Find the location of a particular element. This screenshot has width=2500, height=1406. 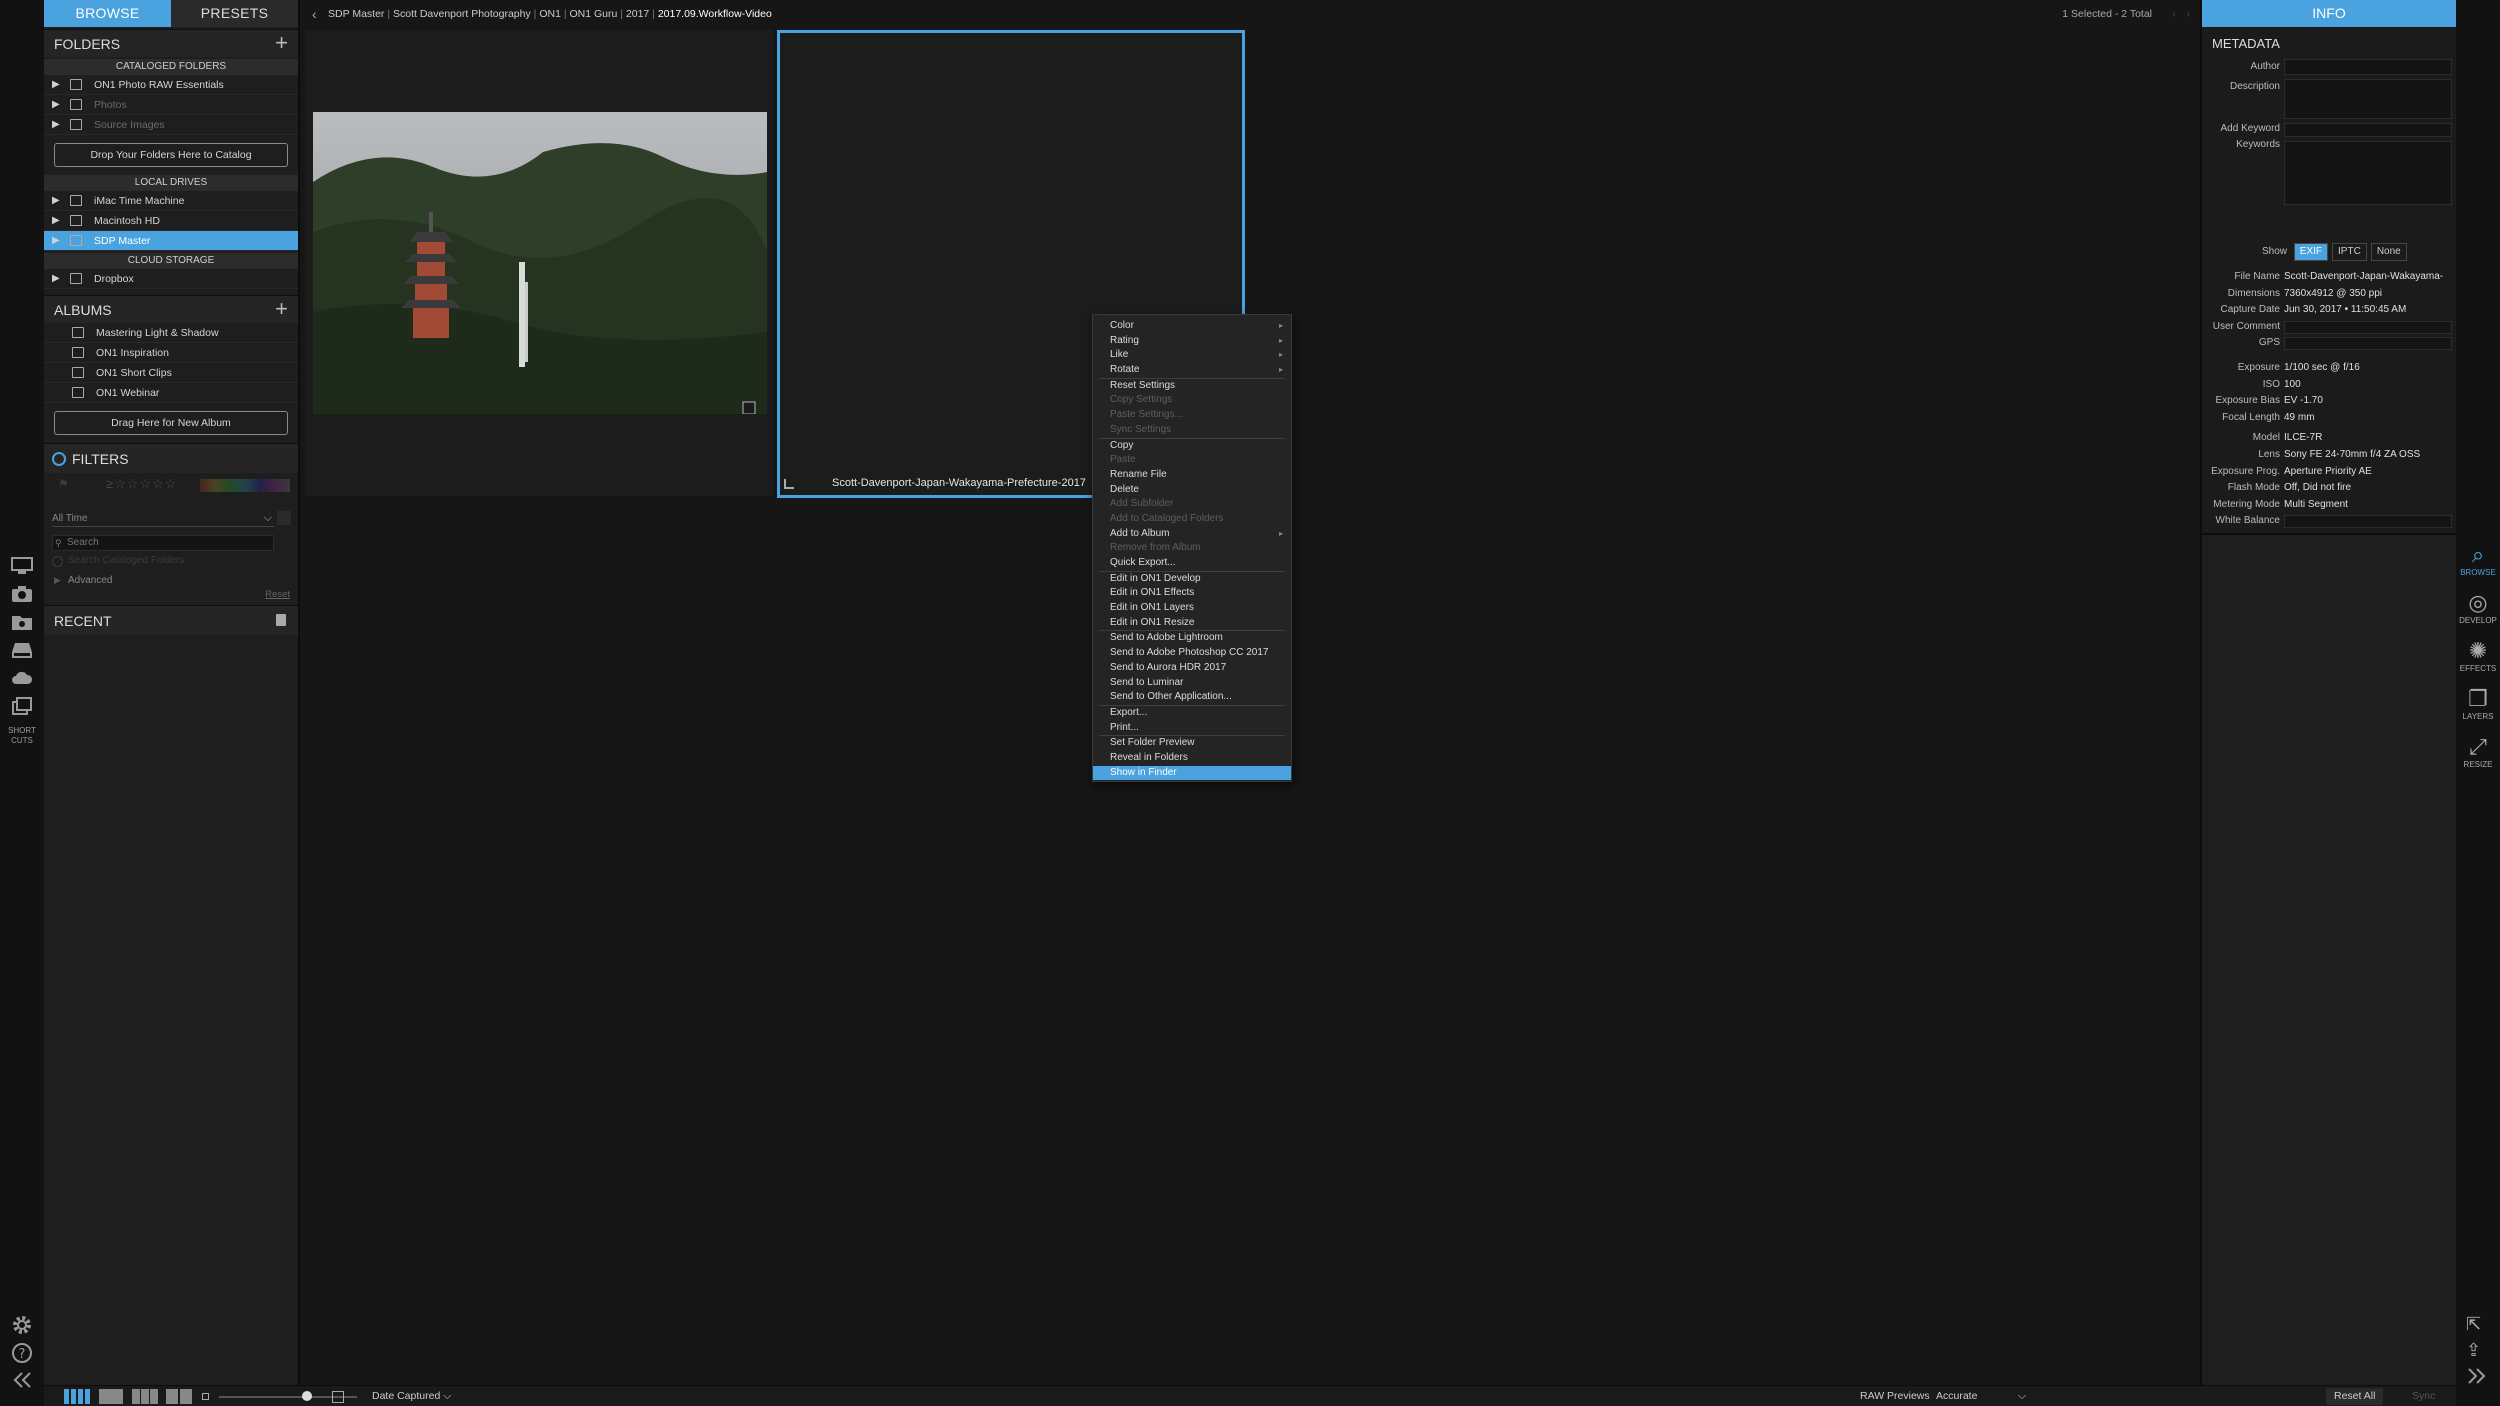

menu-item: Sync Settings is located at coordinates (1192, 430).